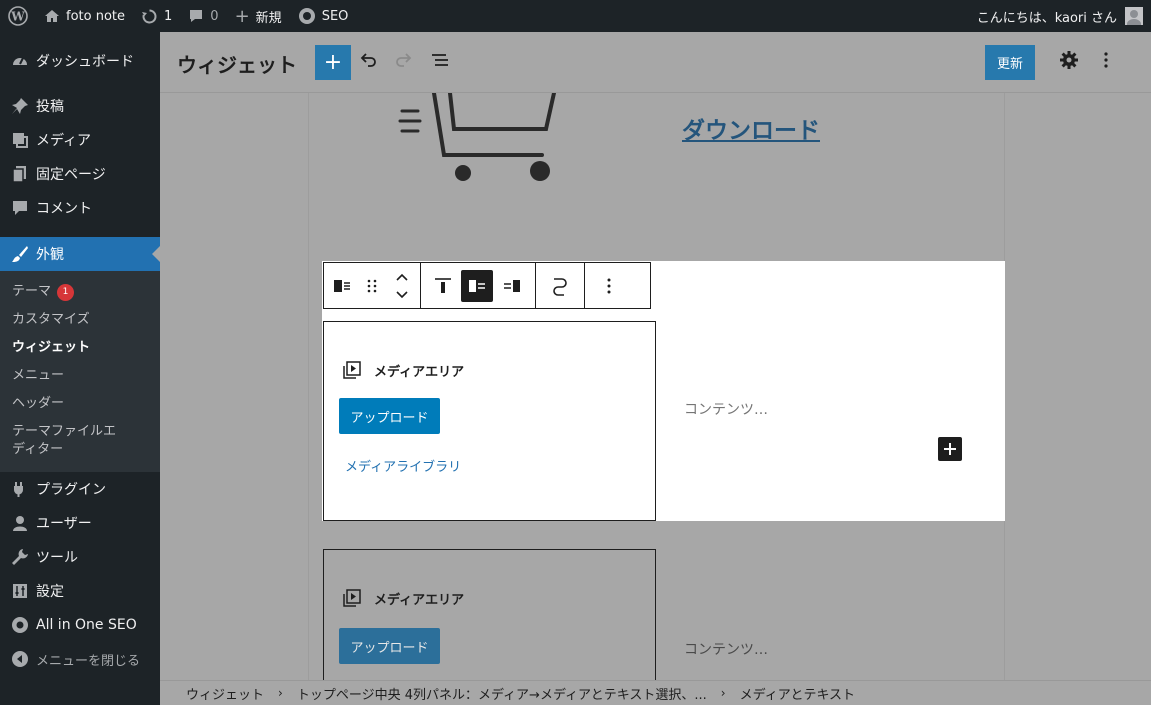  Describe the element at coordinates (50, 255) in the screenshot. I see `sidebar-item-label: 外観` at that location.